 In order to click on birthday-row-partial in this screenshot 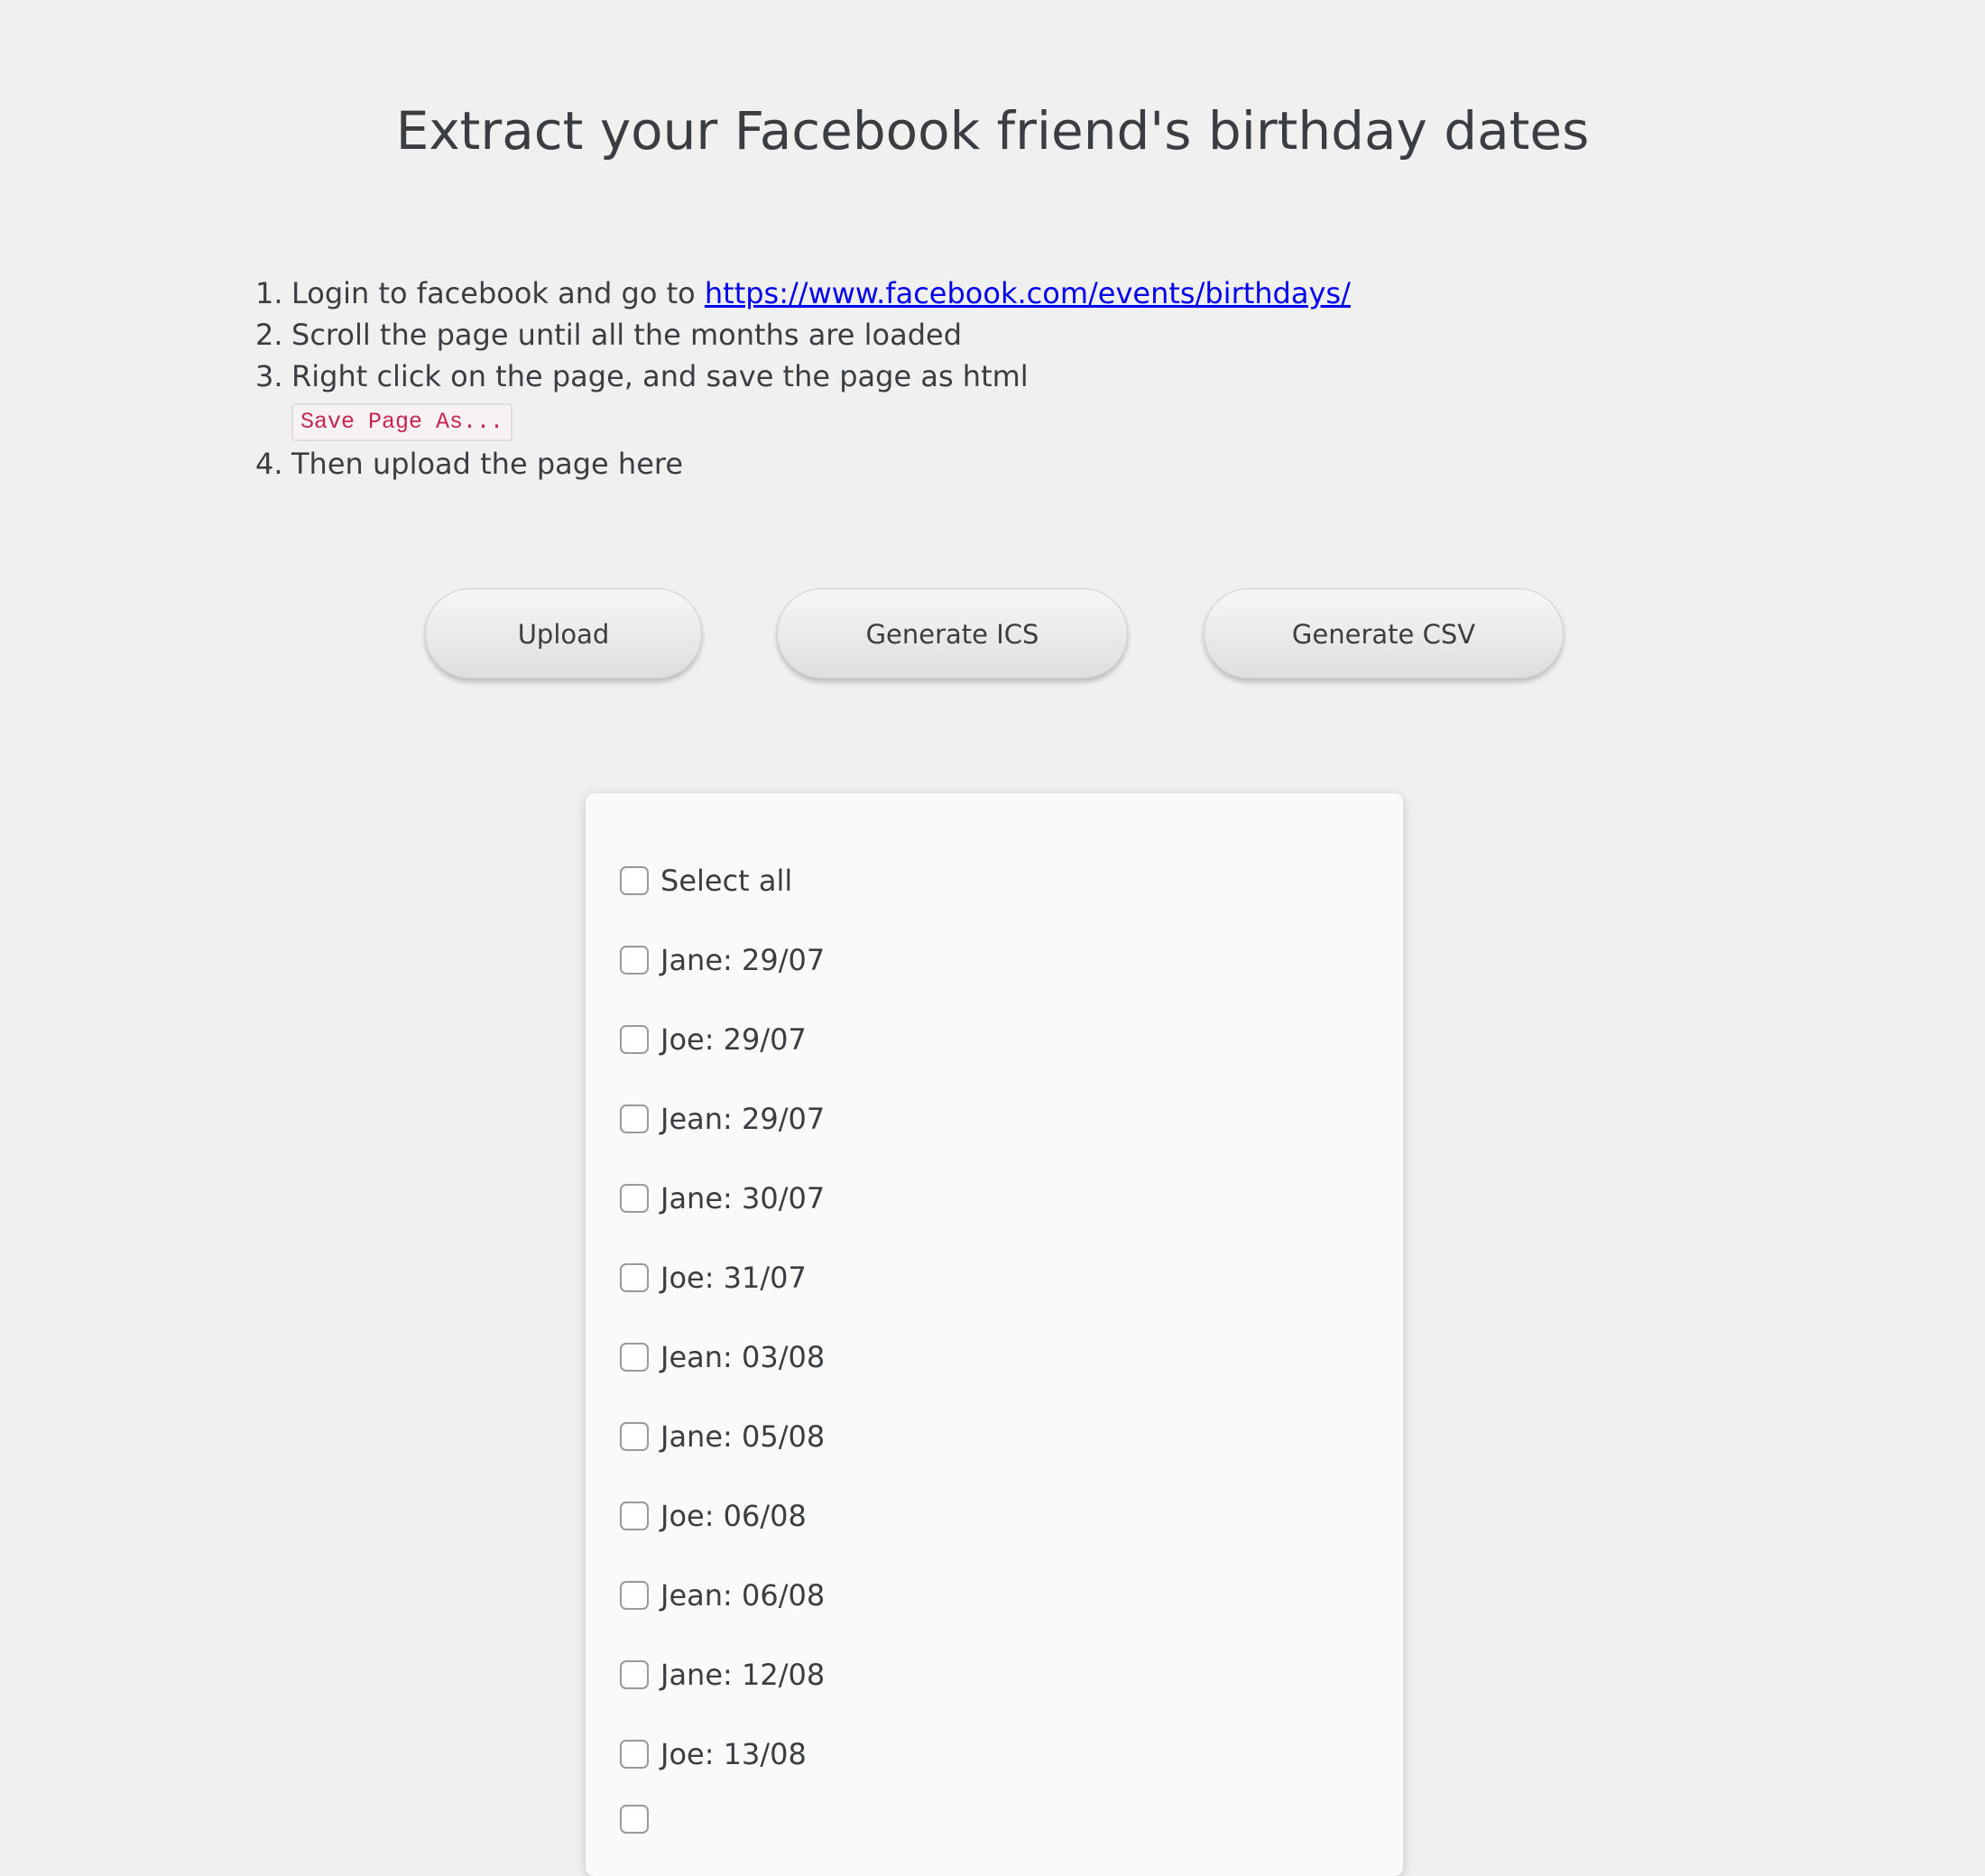, I will do `click(640, 1819)`.